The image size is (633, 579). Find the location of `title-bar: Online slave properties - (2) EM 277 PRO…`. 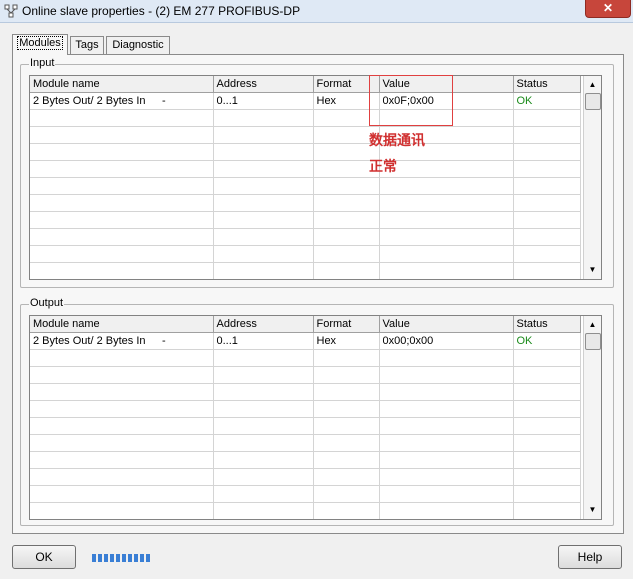

title-bar: Online slave properties - (2) EM 277 PRO… is located at coordinates (316, 11).